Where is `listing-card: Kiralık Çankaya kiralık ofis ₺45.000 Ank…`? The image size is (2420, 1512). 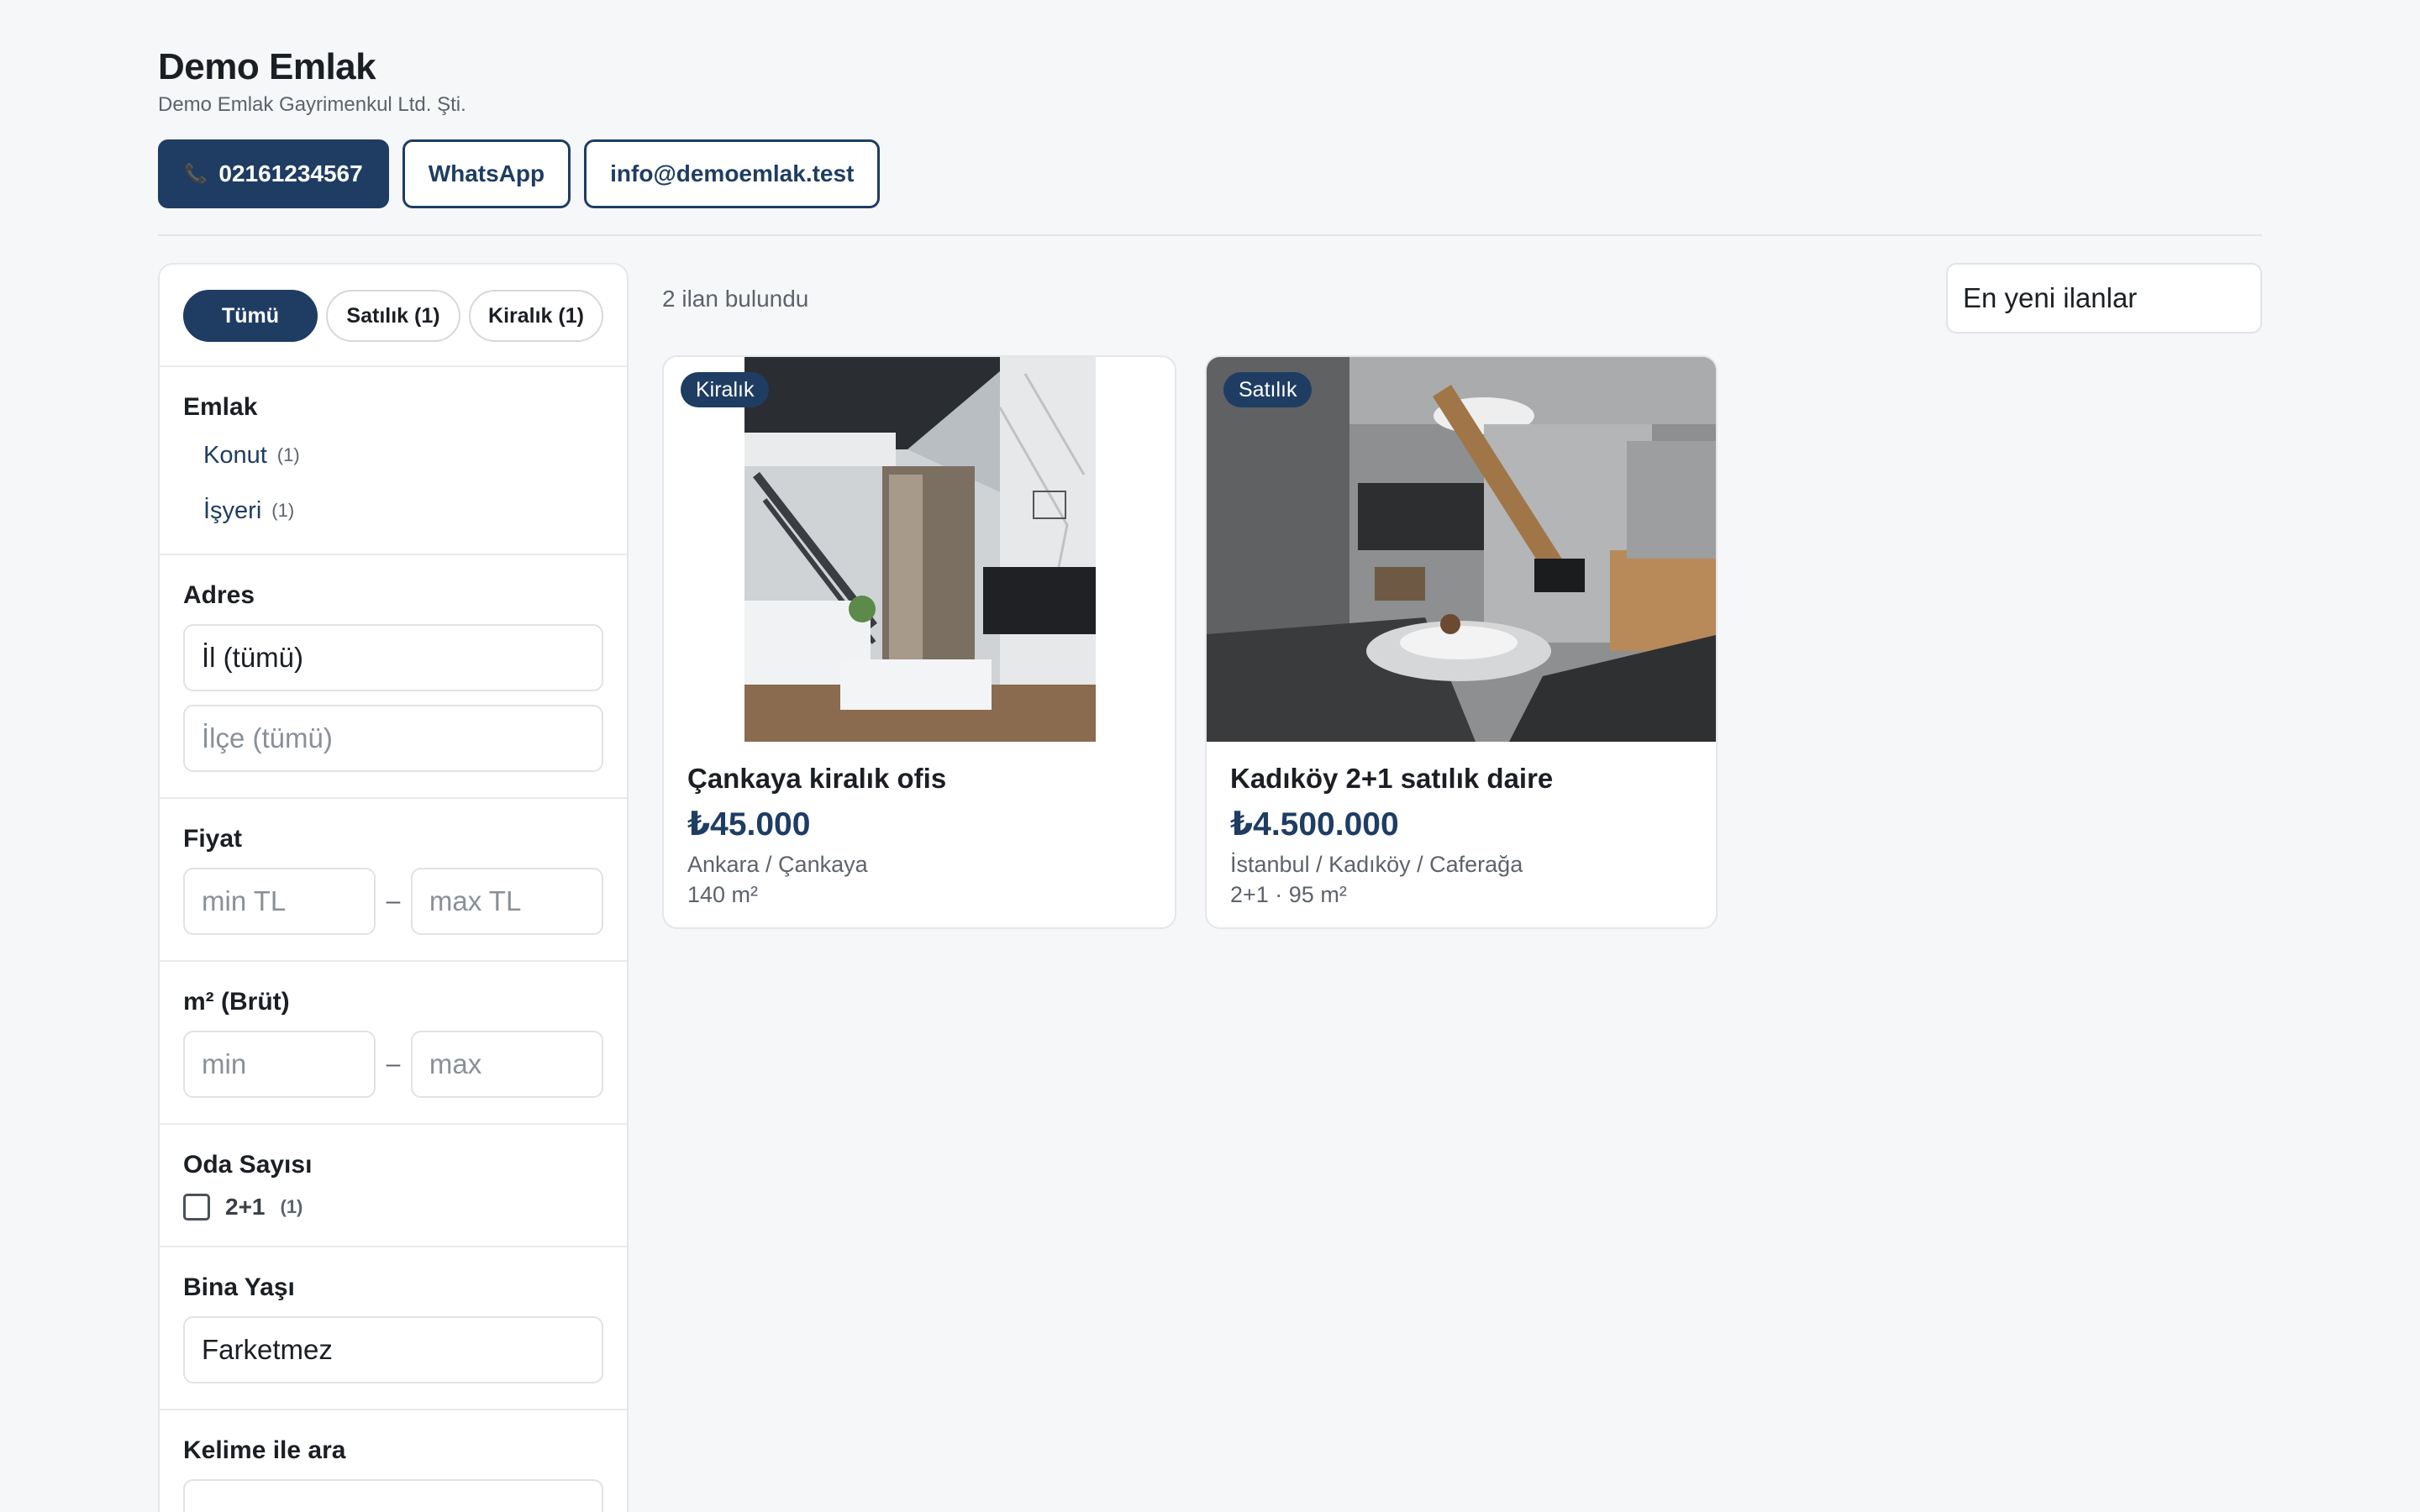
listing-card: Kiralık Çankaya kiralık ofis ₺45.000 Ank… is located at coordinates (919, 642).